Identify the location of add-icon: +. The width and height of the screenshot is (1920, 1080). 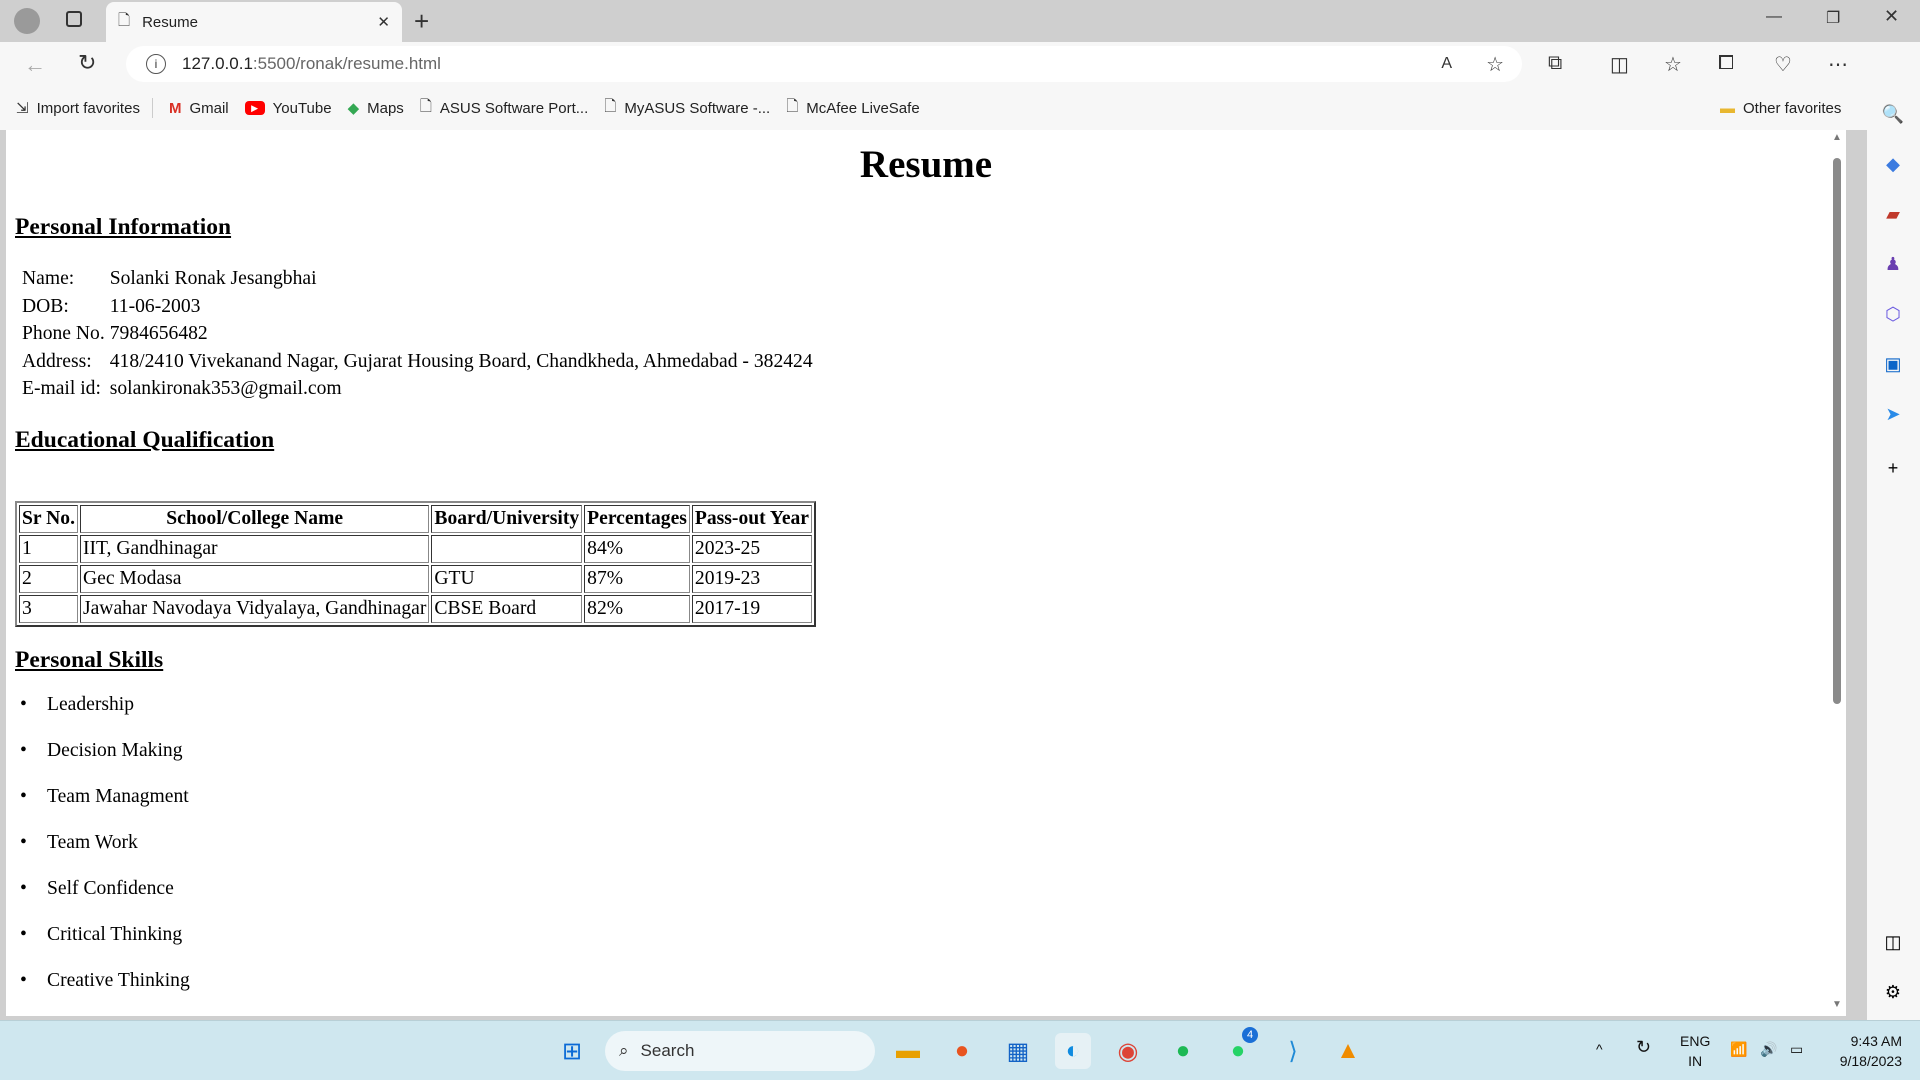
(1893, 468).